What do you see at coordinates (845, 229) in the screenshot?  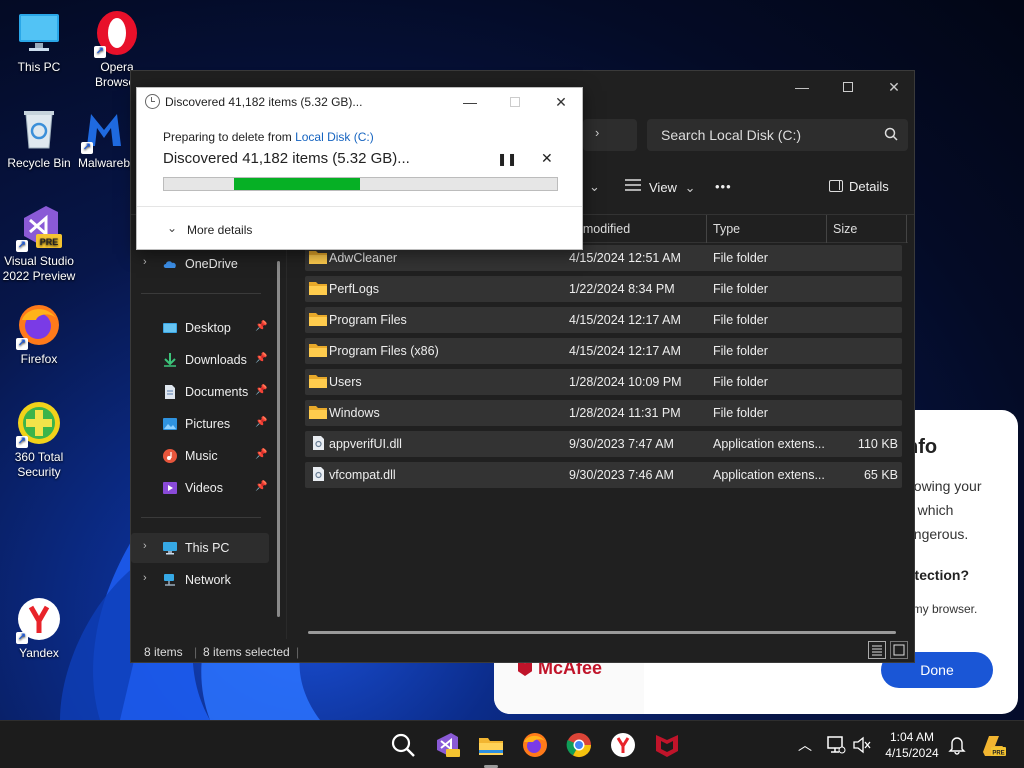 I see `column-size: Size` at bounding box center [845, 229].